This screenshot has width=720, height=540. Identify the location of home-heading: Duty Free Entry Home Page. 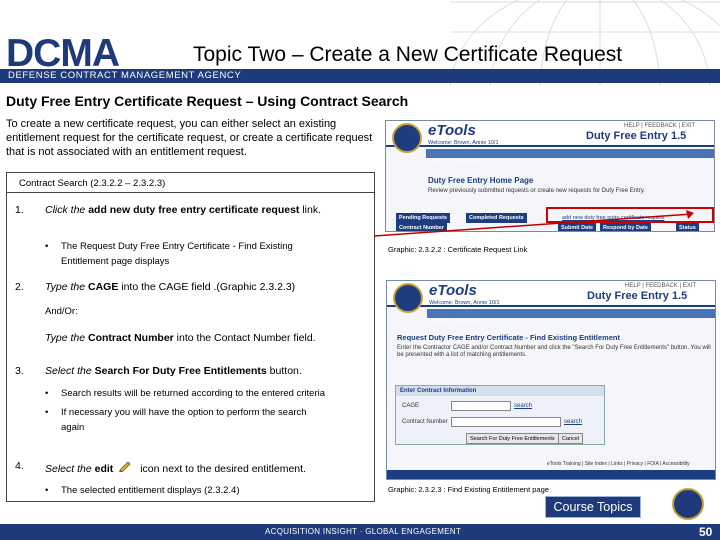
(481, 180).